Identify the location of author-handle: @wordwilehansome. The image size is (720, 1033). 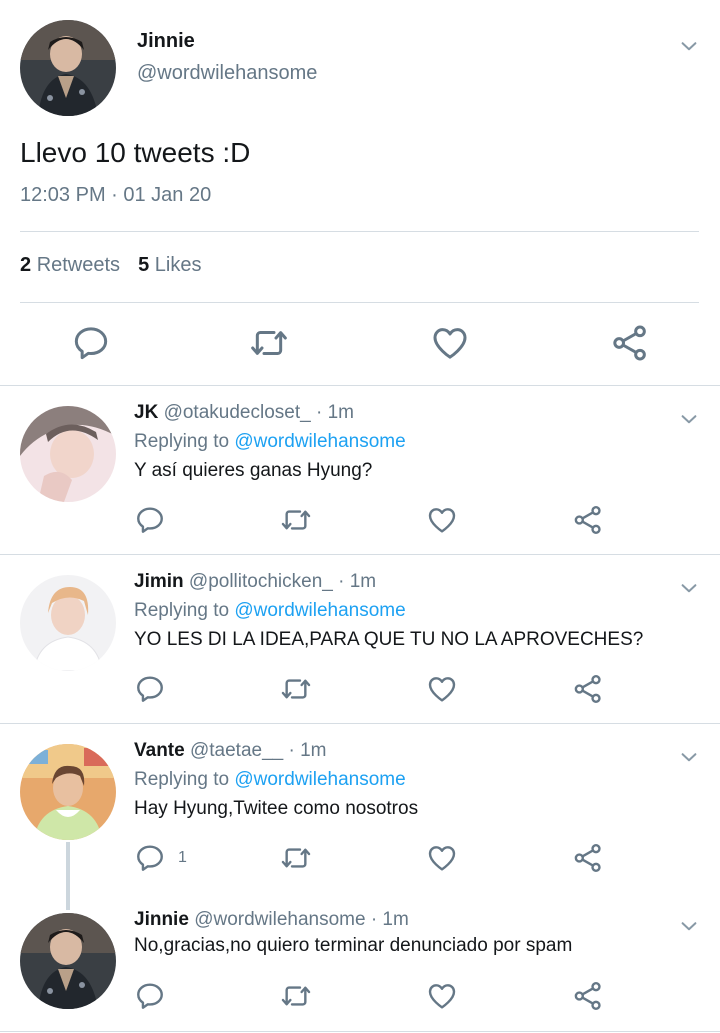
(227, 73).